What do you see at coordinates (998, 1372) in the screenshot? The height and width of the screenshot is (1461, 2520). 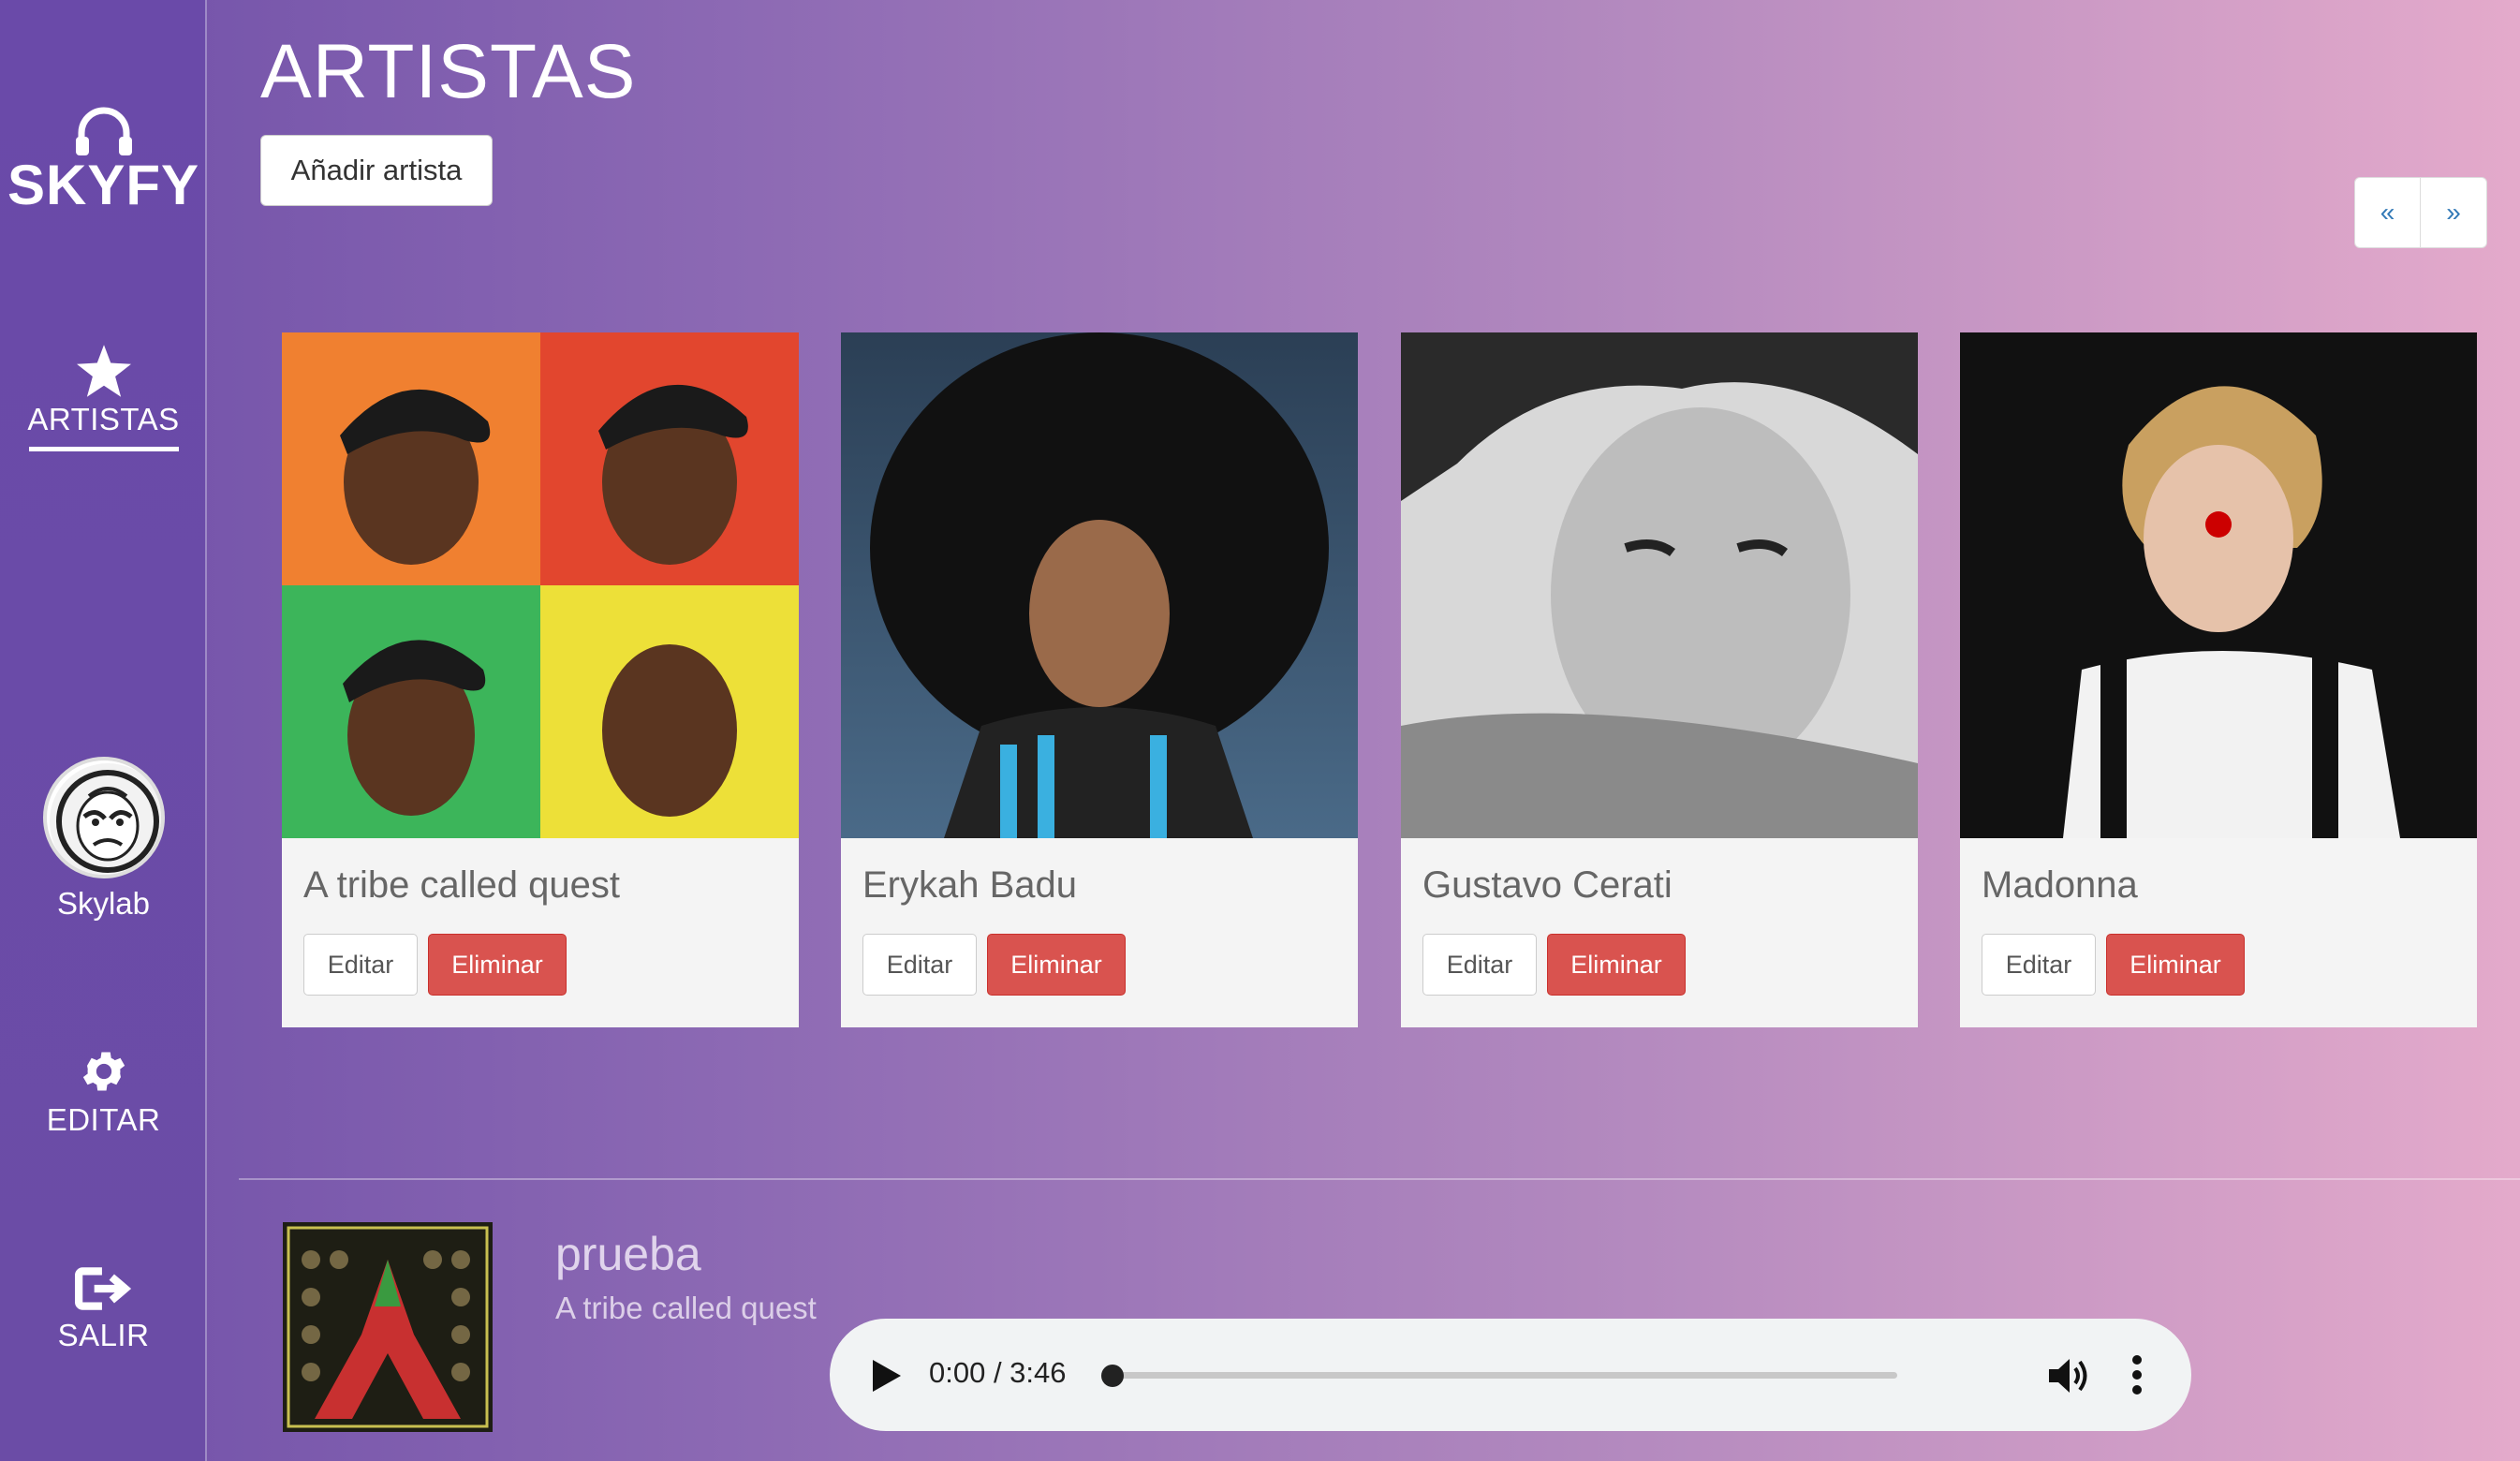 I see `time-display: 0:00 / 3:46` at bounding box center [998, 1372].